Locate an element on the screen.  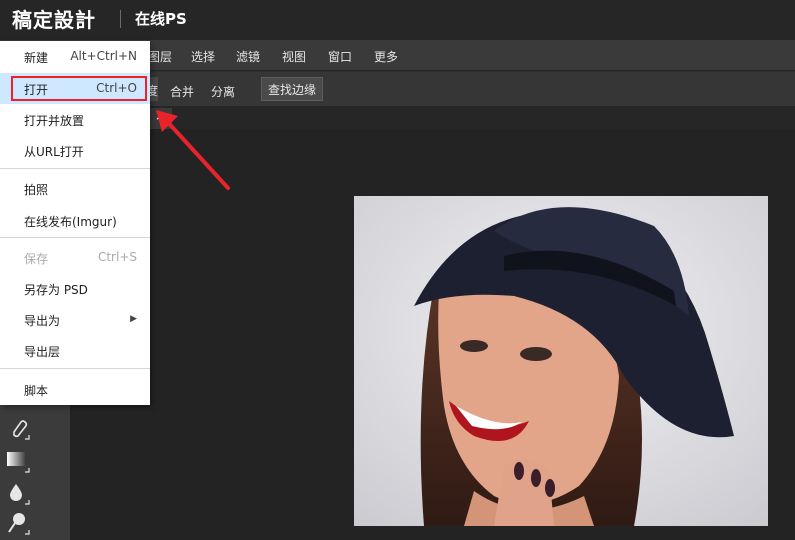
header-divider is located at coordinates (120, 19).